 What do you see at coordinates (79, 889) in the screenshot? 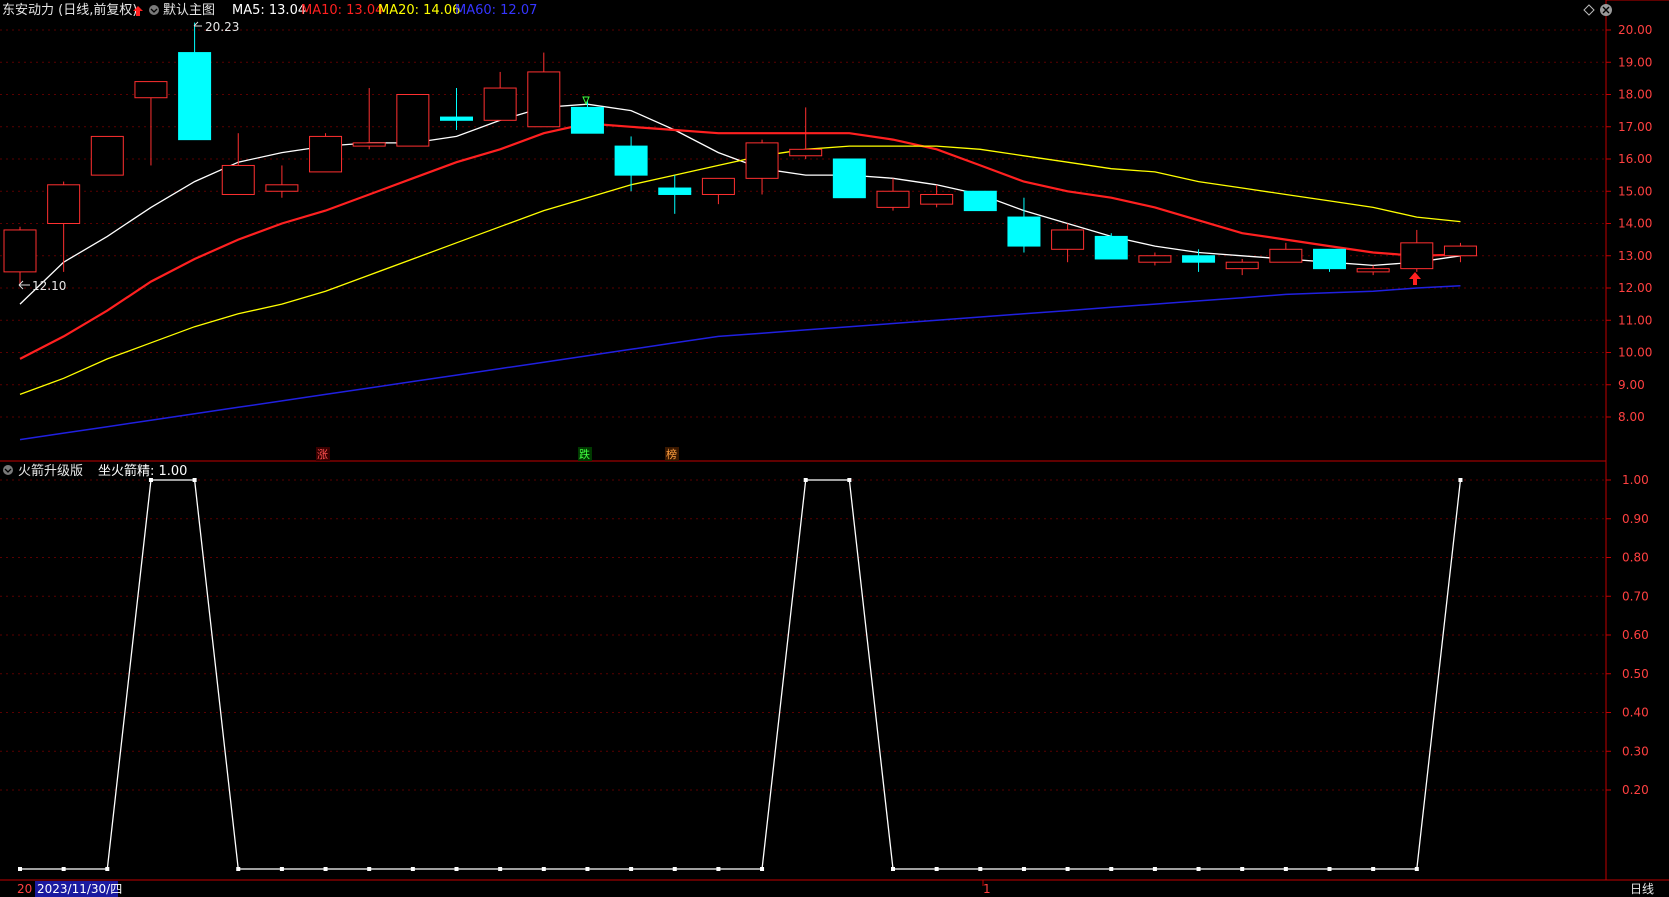
I see `cursor-date-label: 2023/11/30/四` at bounding box center [79, 889].